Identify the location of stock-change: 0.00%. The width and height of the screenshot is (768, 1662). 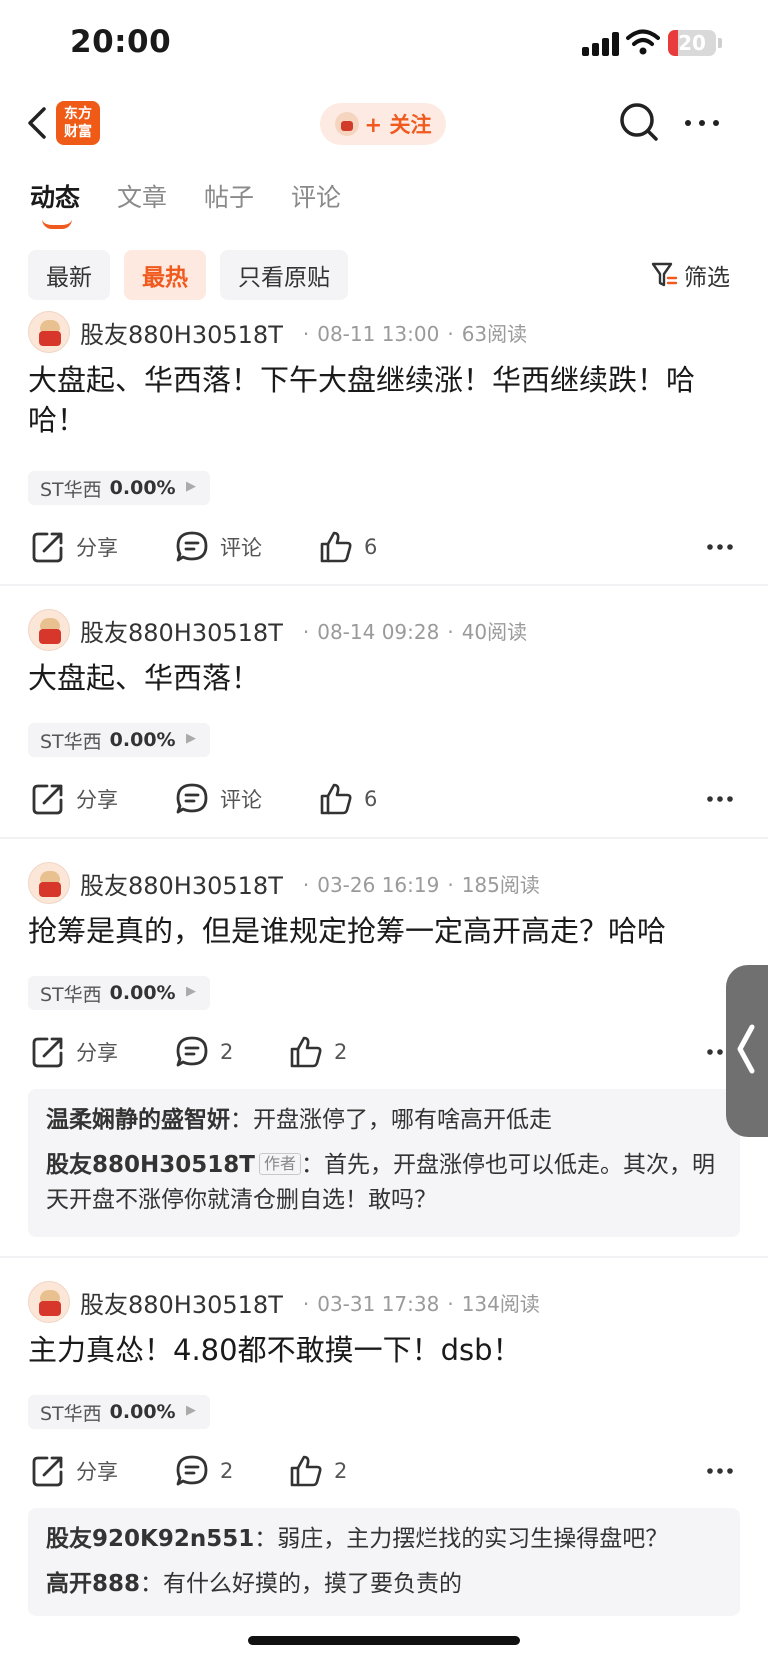
(142, 488).